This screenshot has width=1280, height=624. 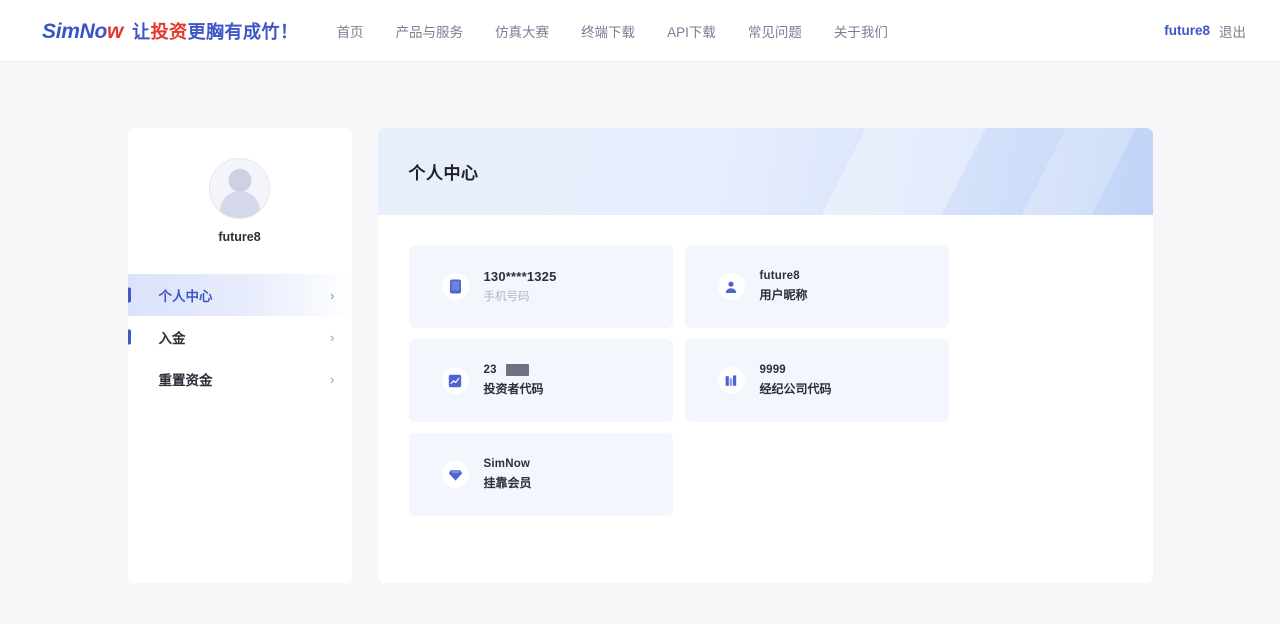 What do you see at coordinates (731, 286) in the screenshot?
I see `user-icon` at bounding box center [731, 286].